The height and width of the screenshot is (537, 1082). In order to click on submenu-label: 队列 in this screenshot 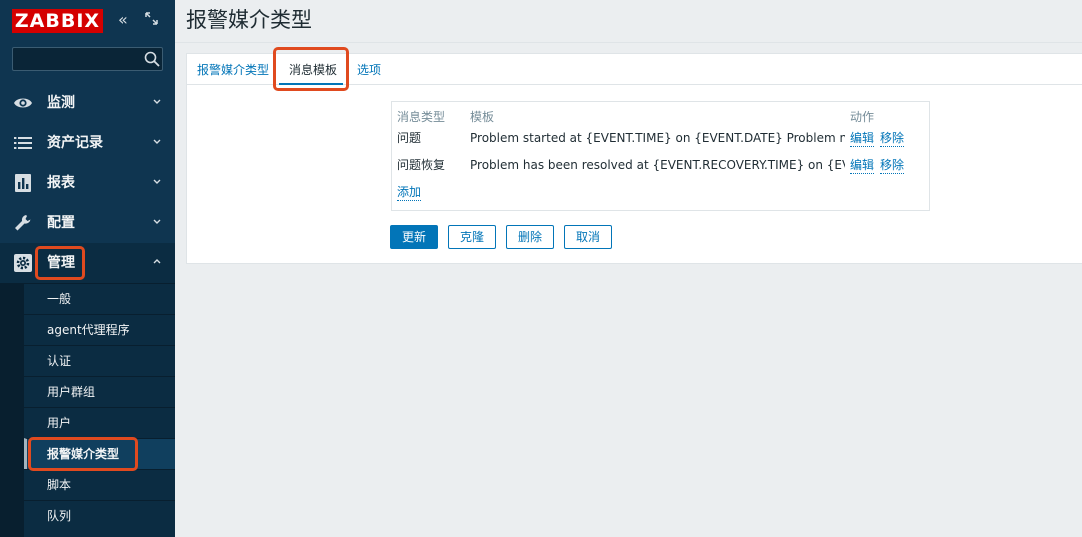, I will do `click(59, 516)`.